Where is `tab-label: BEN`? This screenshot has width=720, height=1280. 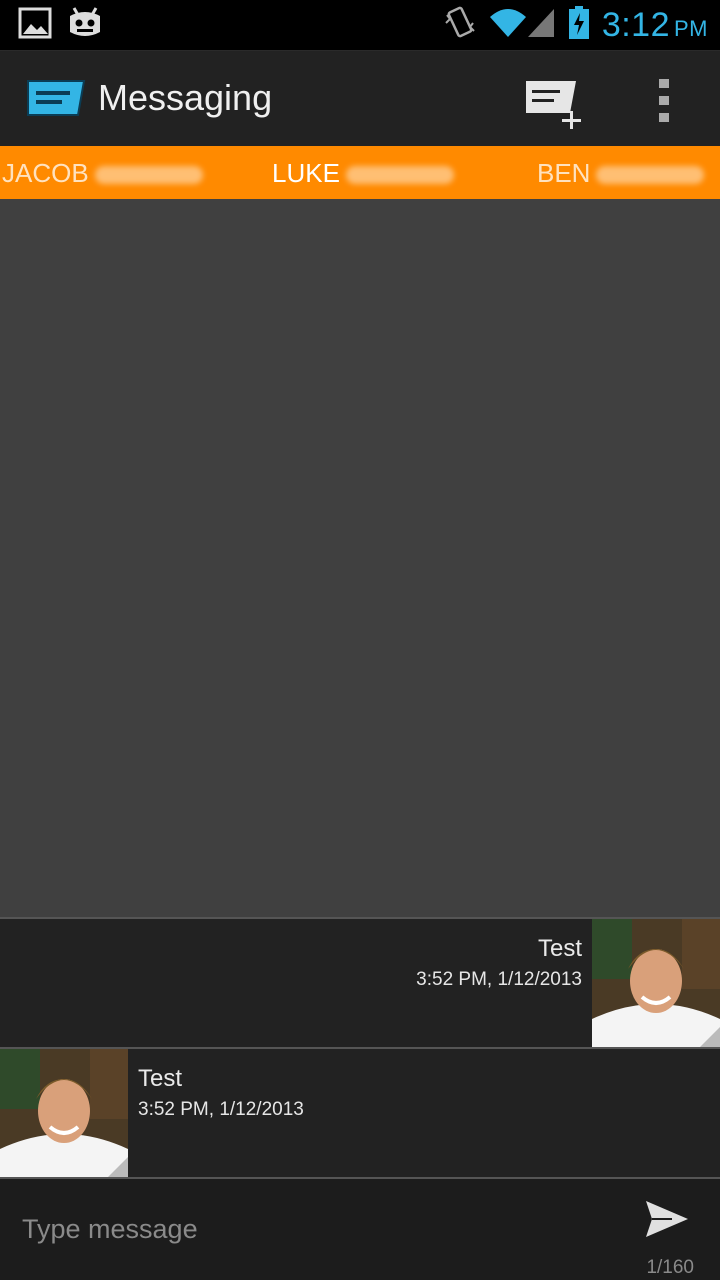 tab-label: BEN is located at coordinates (564, 173).